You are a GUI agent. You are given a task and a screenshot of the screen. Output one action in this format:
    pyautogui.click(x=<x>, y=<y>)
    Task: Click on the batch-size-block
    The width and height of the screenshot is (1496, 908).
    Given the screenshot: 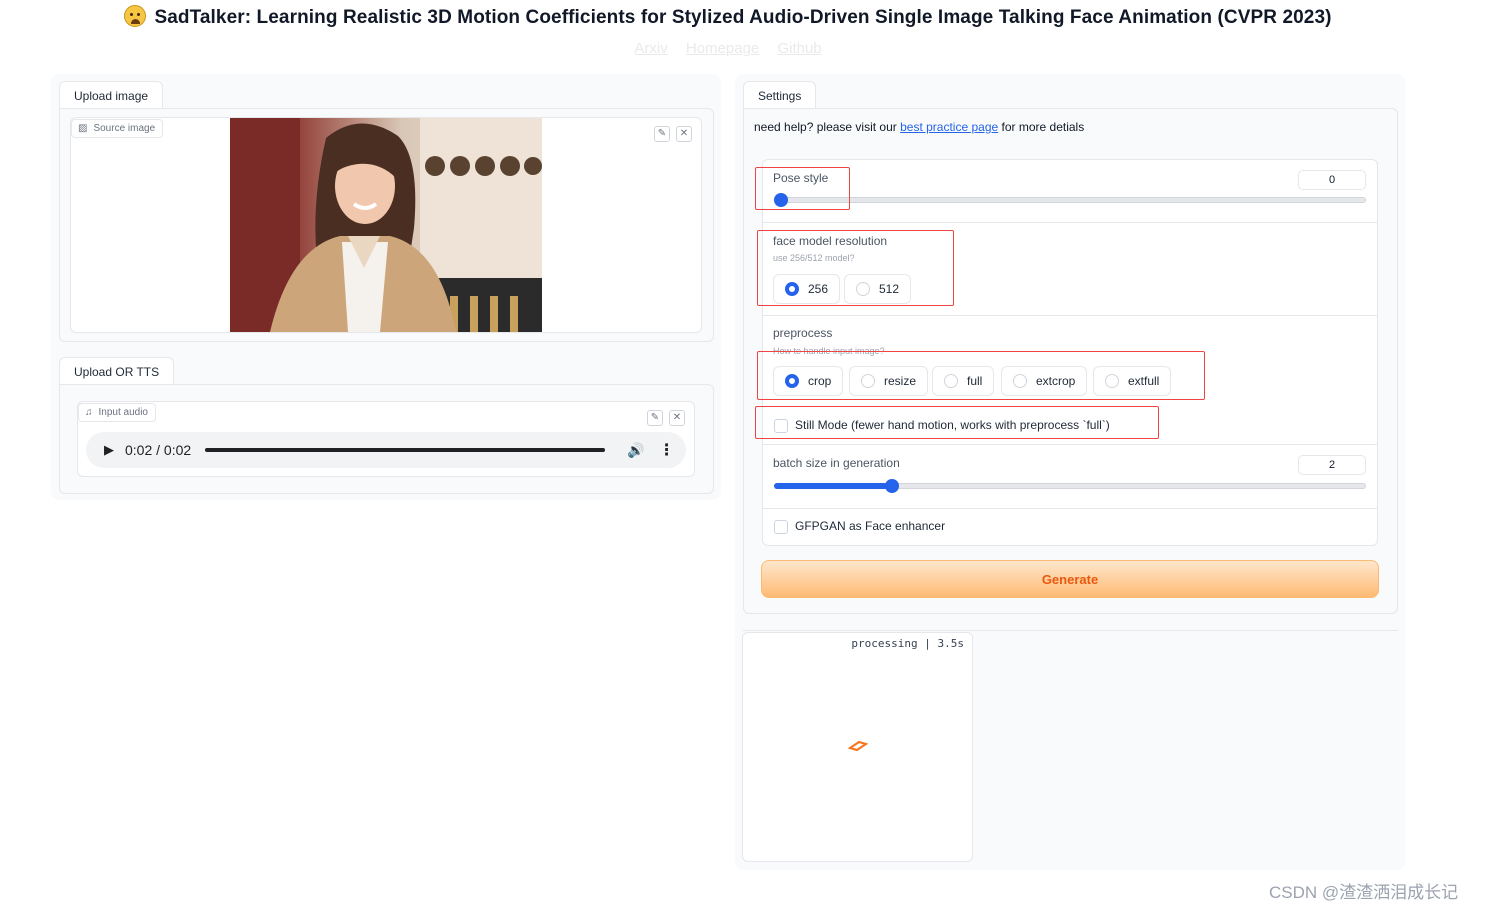 What is the action you would take?
    pyautogui.click(x=1070, y=476)
    